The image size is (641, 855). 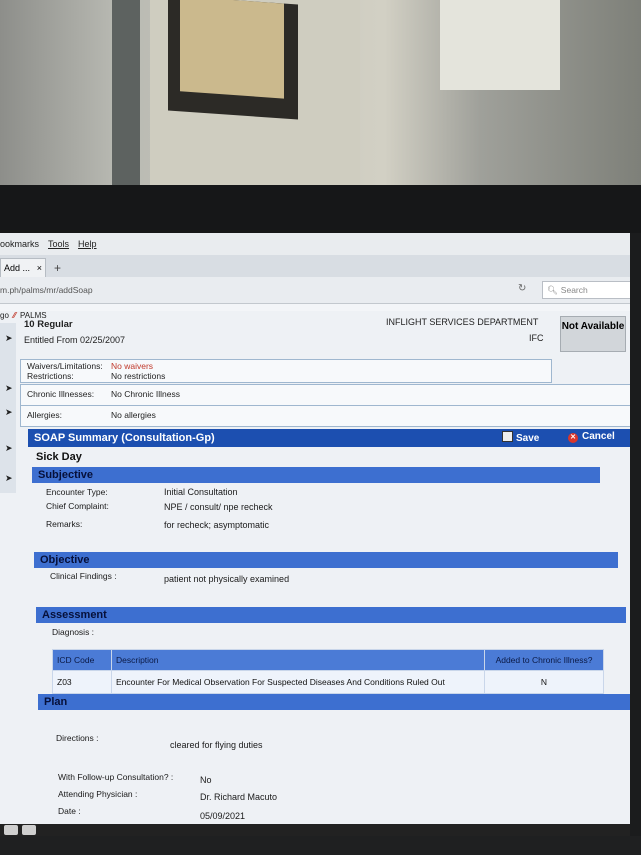 I want to click on assessment-header: Assessment, so click(x=331, y=615).